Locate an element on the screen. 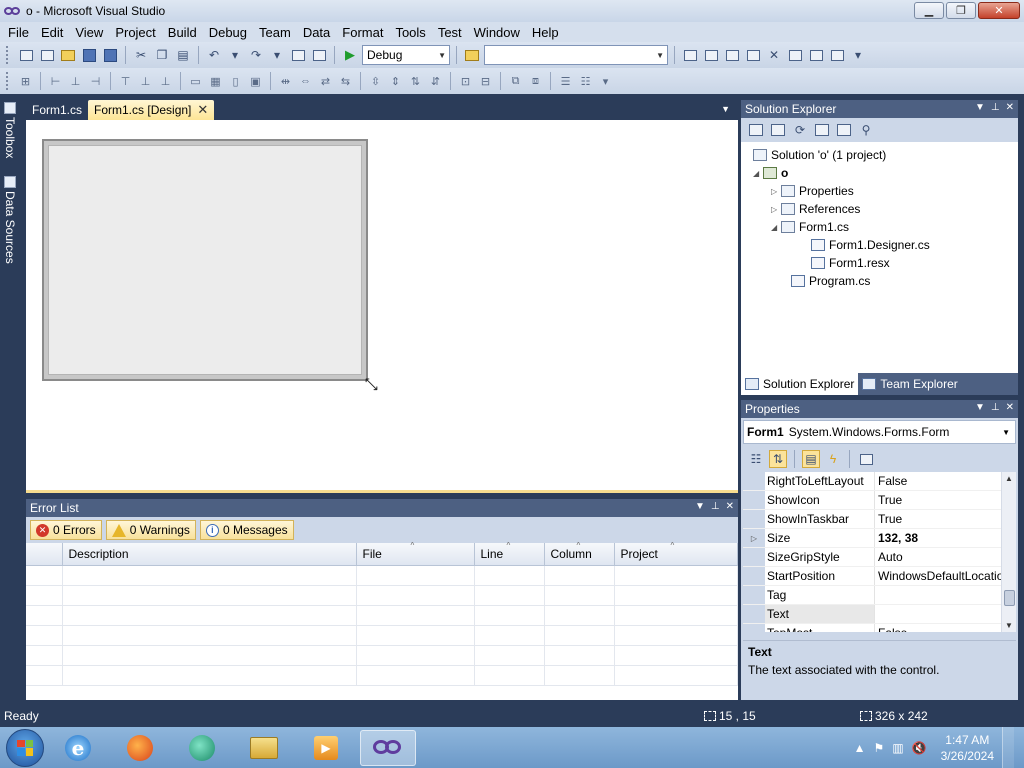  copy-icon: ❐ is located at coordinates (162, 55).